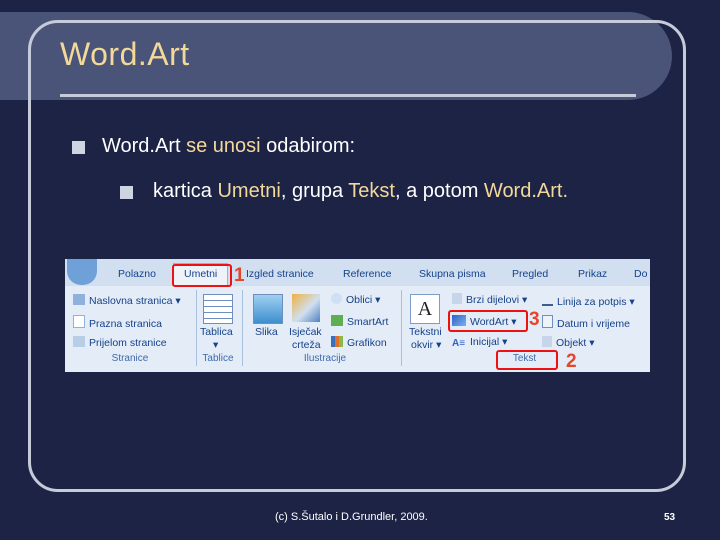 Image resolution: width=720 pixels, height=540 pixels. What do you see at coordinates (218, 358) in the screenshot?
I see `group-label-tablice: Tablice` at bounding box center [218, 358].